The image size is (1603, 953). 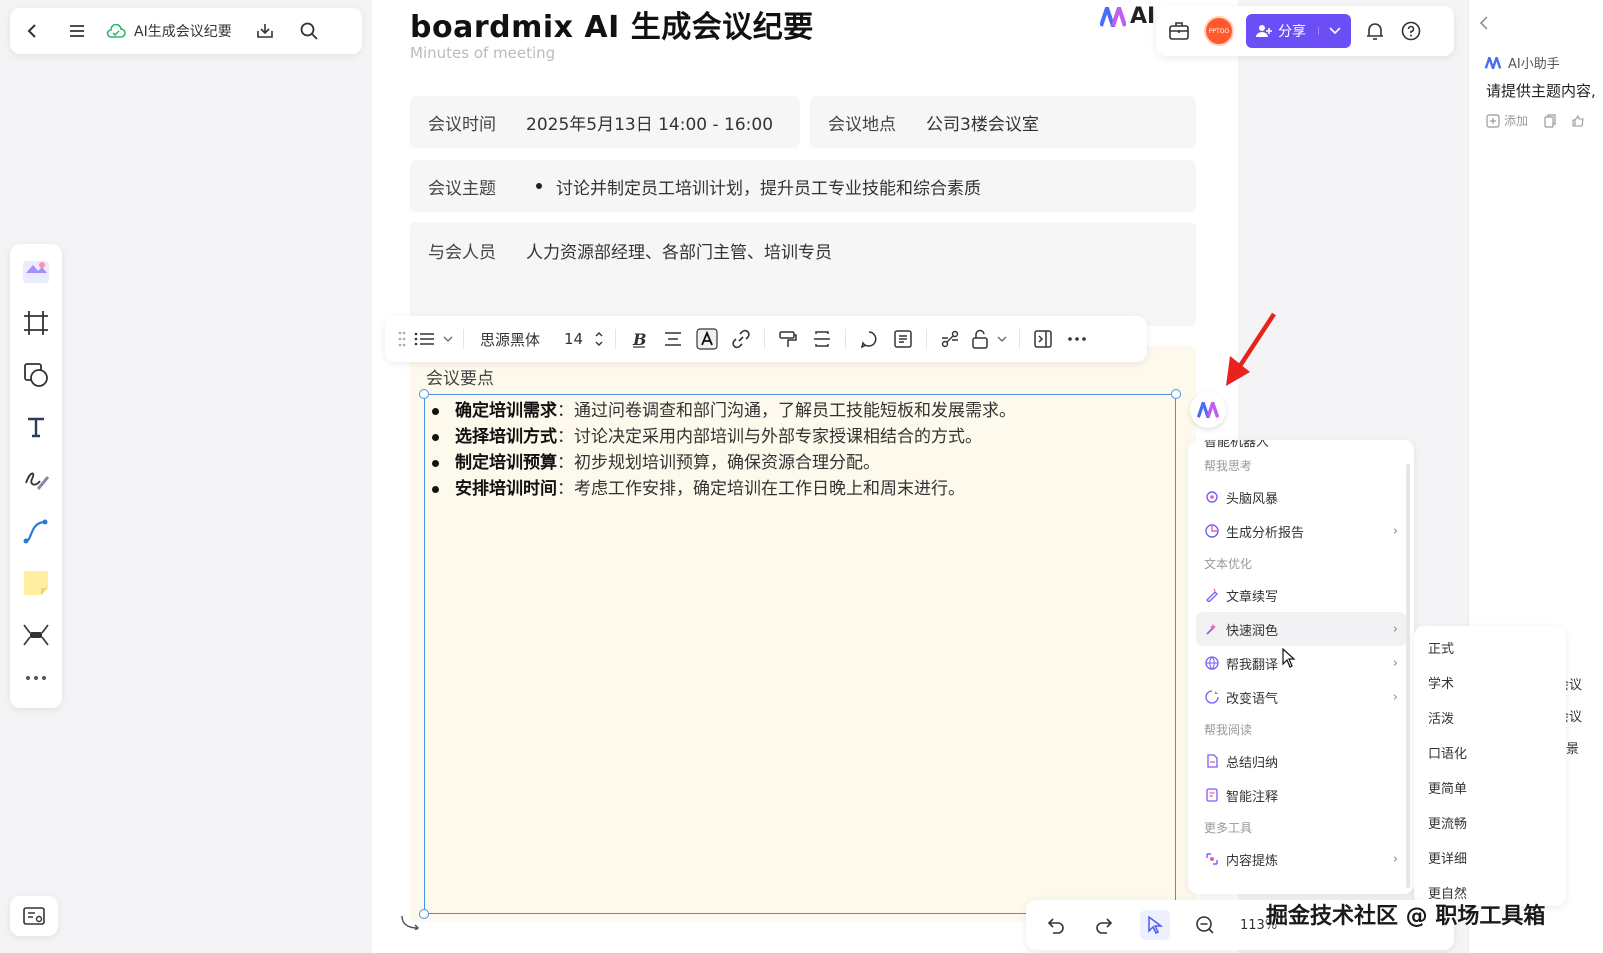 What do you see at coordinates (1265, 533) in the screenshot?
I see `menu-item-label: 生成分析报告` at bounding box center [1265, 533].